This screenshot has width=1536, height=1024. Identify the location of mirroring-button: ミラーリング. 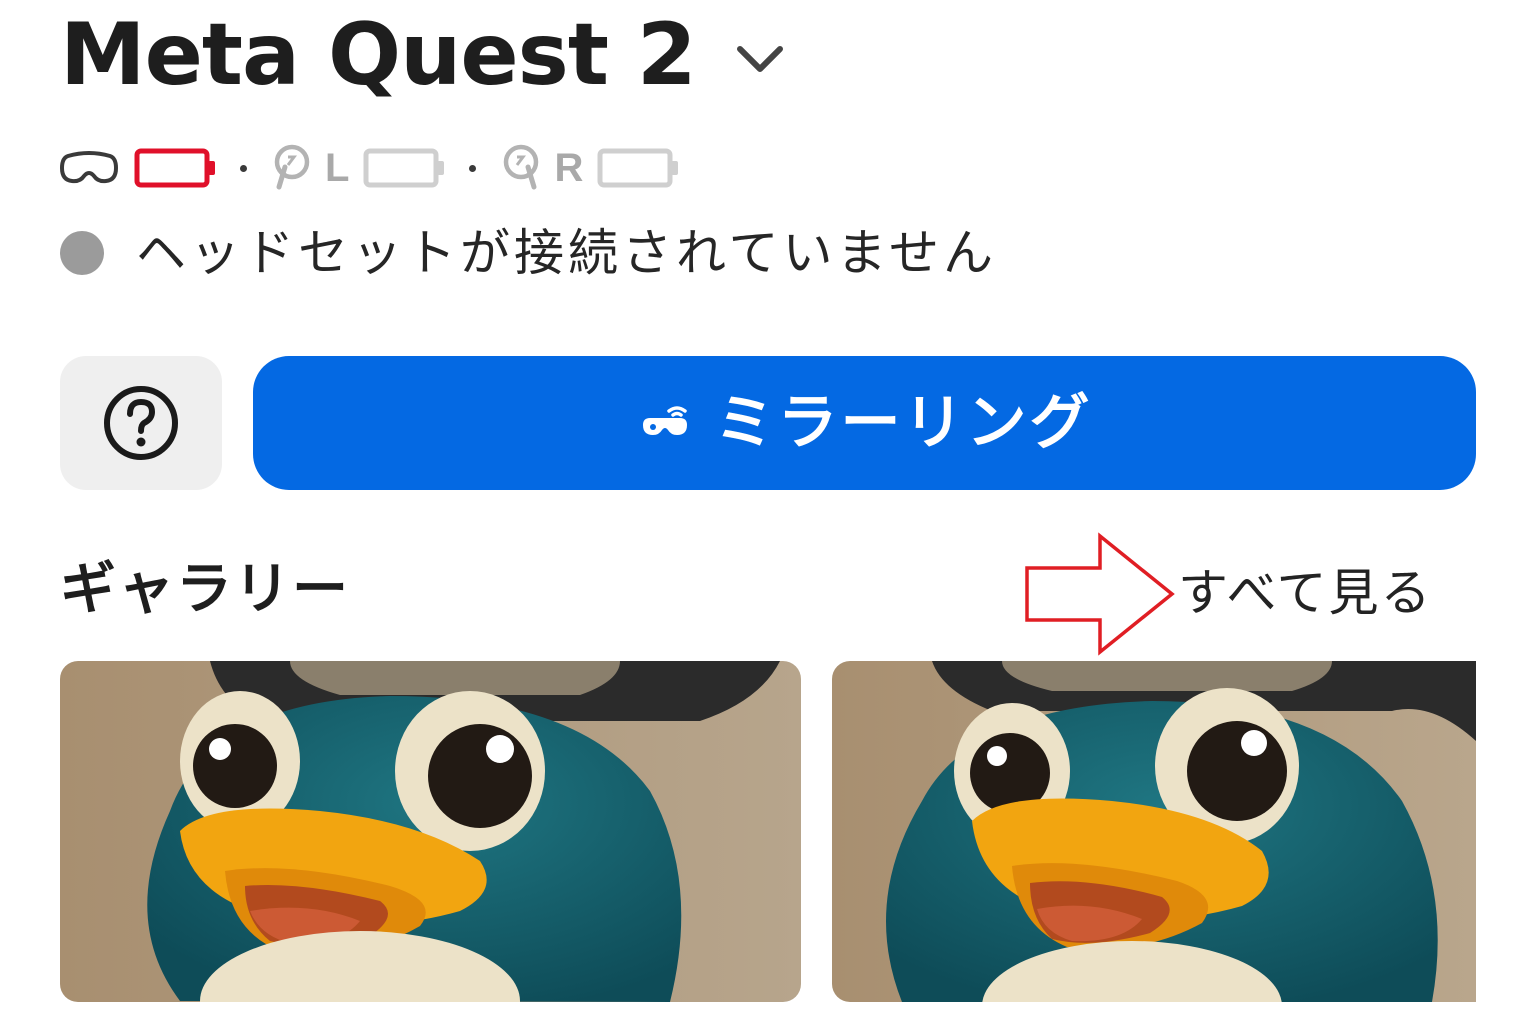
(864, 423).